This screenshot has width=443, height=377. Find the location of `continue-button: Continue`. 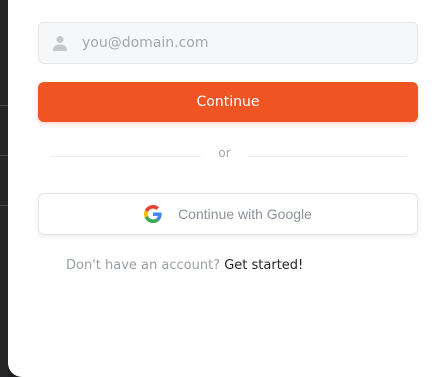

continue-button: Continue is located at coordinates (228, 102).